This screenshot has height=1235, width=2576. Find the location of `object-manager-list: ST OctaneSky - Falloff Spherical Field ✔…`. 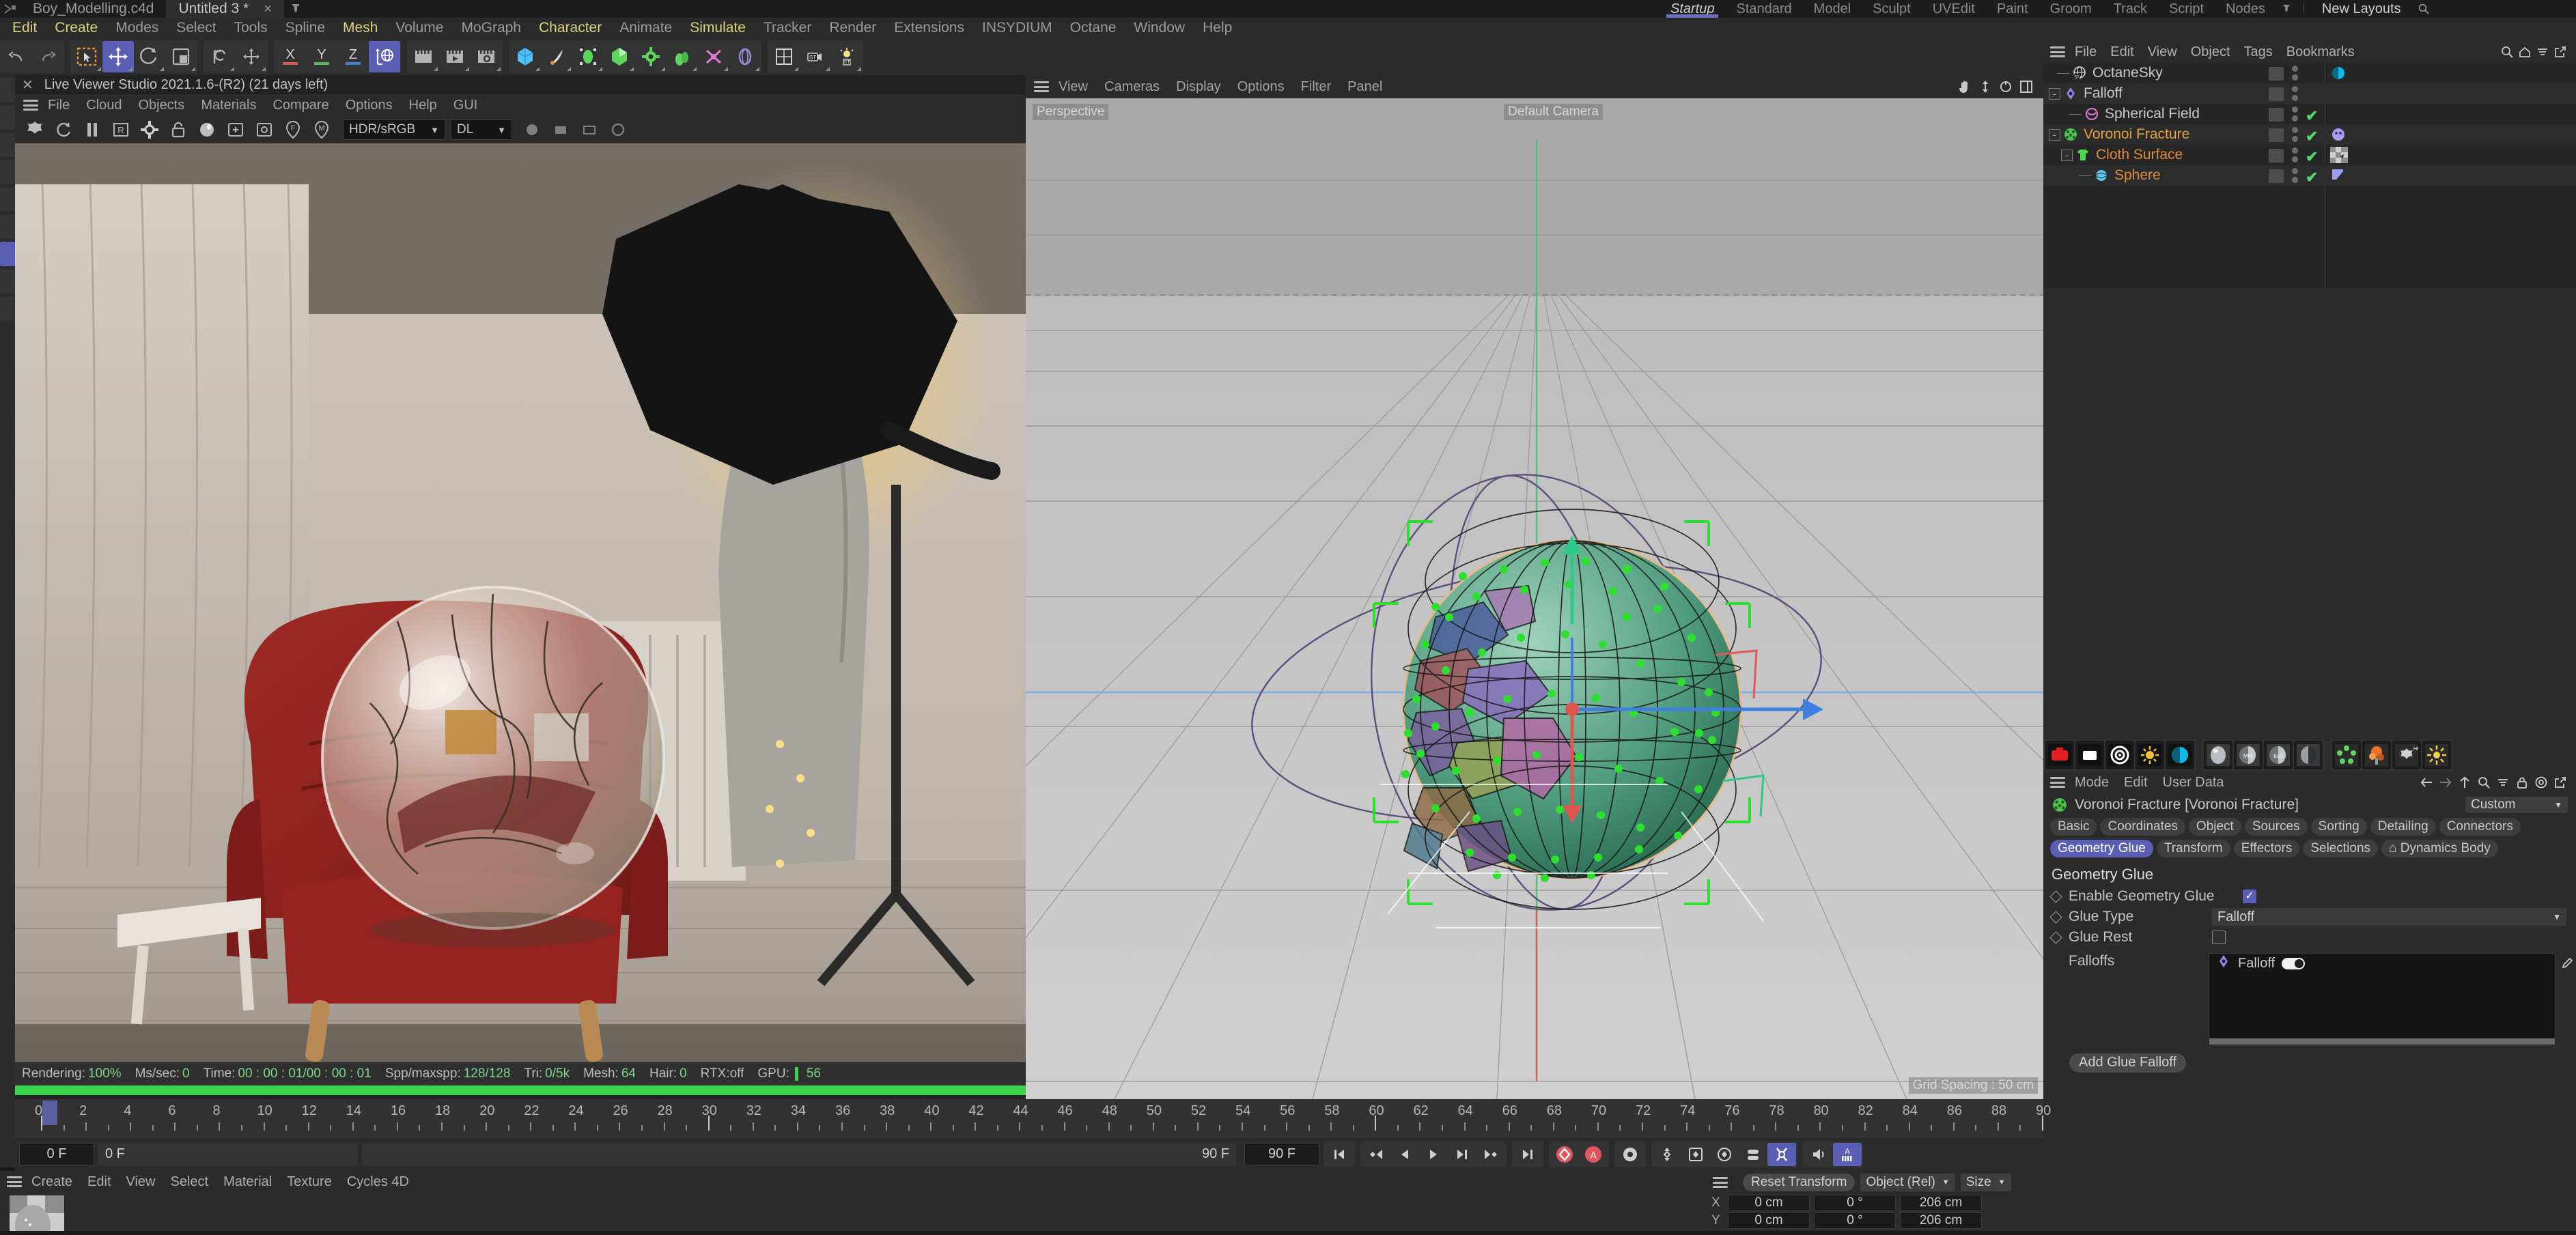

object-manager-list: ST OctaneSky - Falloff Spherical Field ✔… is located at coordinates (2309, 176).